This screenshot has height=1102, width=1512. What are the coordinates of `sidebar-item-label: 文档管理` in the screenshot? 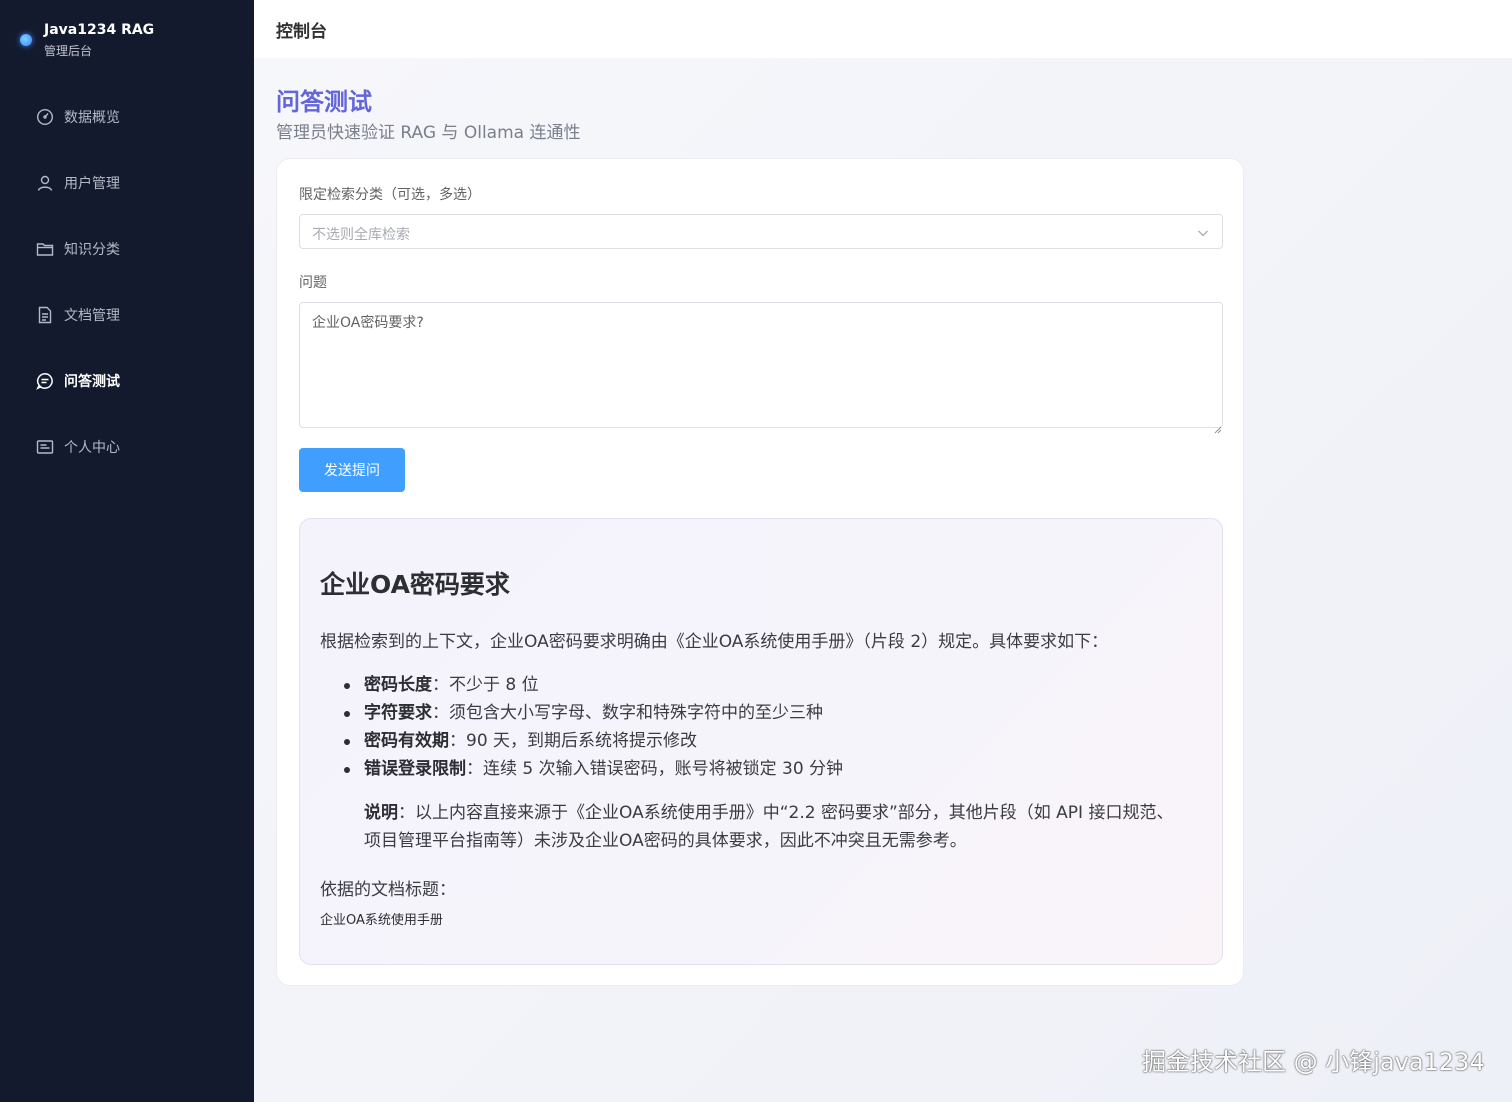 It's located at (92, 316).